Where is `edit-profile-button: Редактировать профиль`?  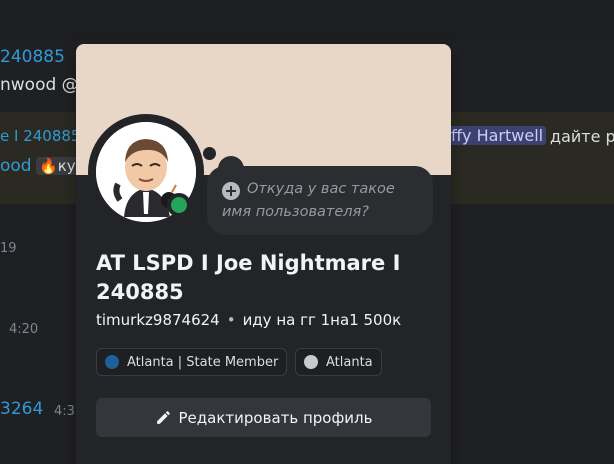
edit-profile-button: Редактировать профиль is located at coordinates (263, 417).